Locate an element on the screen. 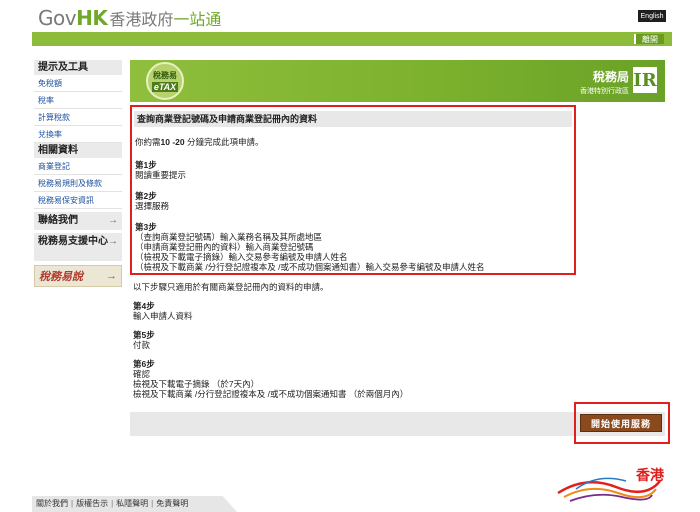  step-3-line: （申請商業登記冊內的資料）輸入商業登記號碼 is located at coordinates (224, 247).